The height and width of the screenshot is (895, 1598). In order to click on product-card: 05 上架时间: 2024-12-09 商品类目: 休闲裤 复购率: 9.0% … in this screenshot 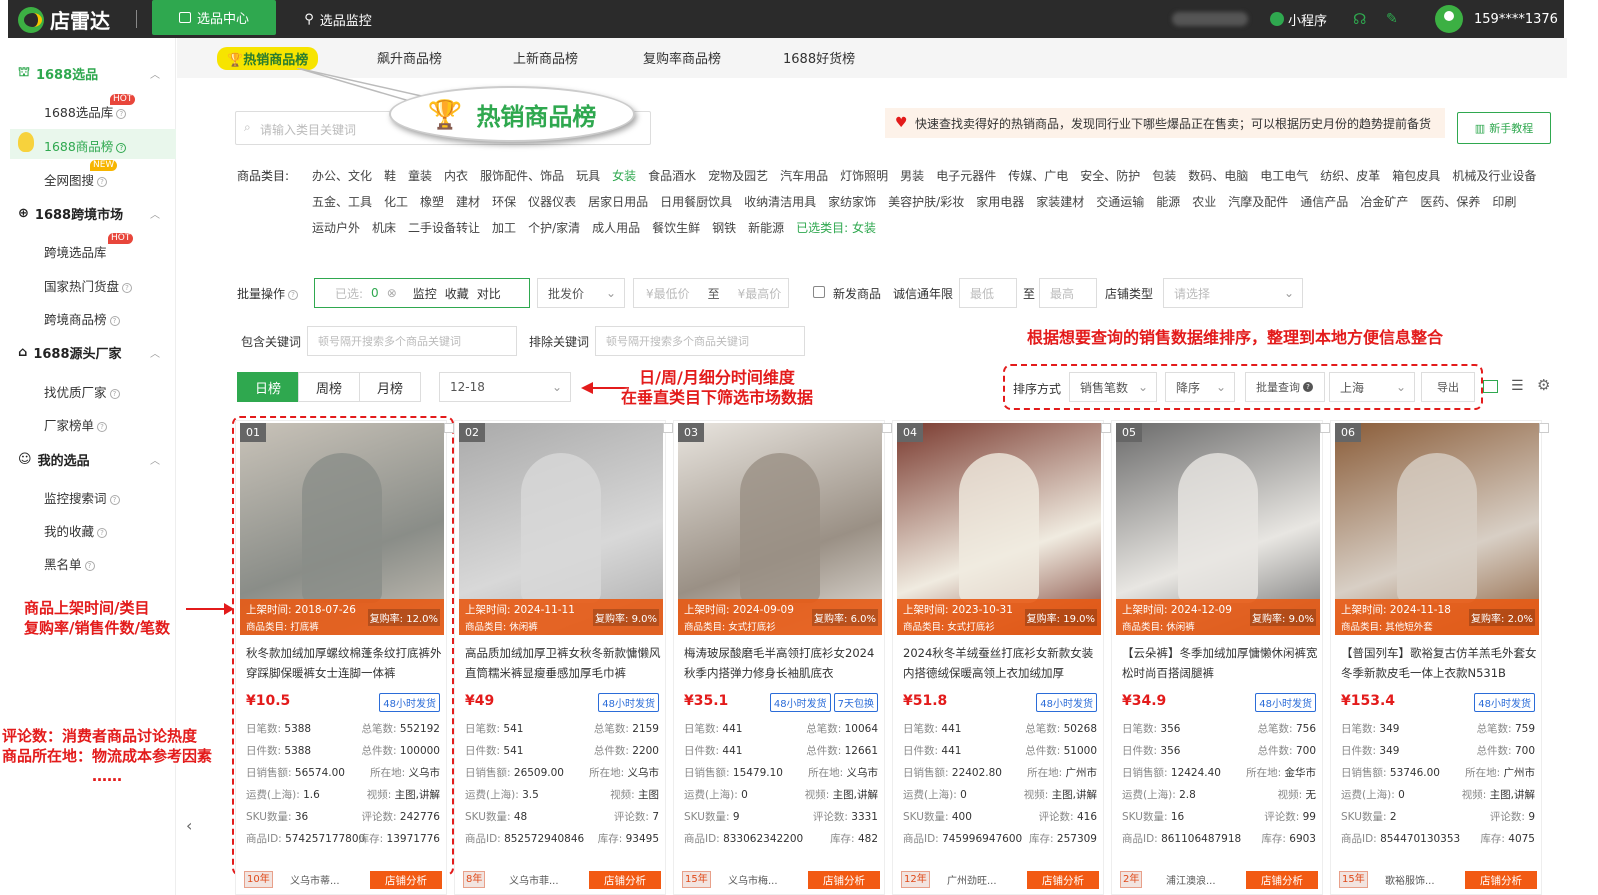, I will do `click(1220, 657)`.